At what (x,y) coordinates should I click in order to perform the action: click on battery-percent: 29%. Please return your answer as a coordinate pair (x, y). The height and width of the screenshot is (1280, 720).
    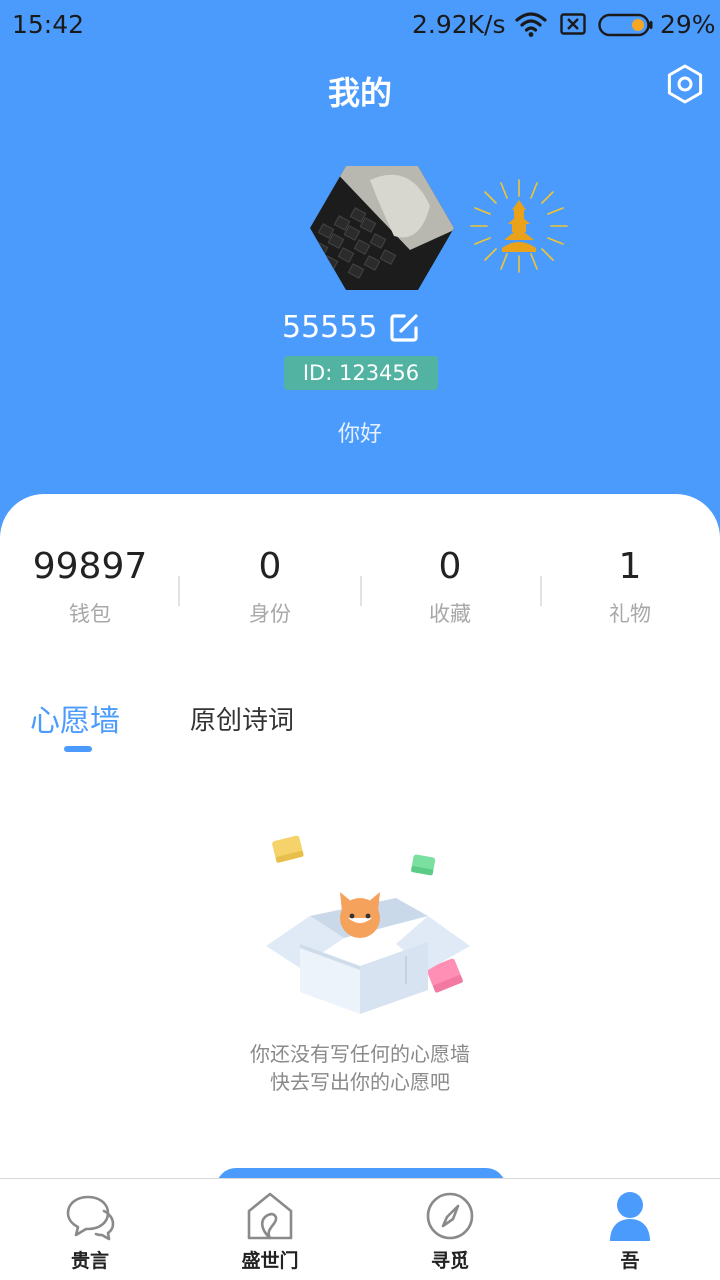
    Looking at the image, I should click on (688, 24).